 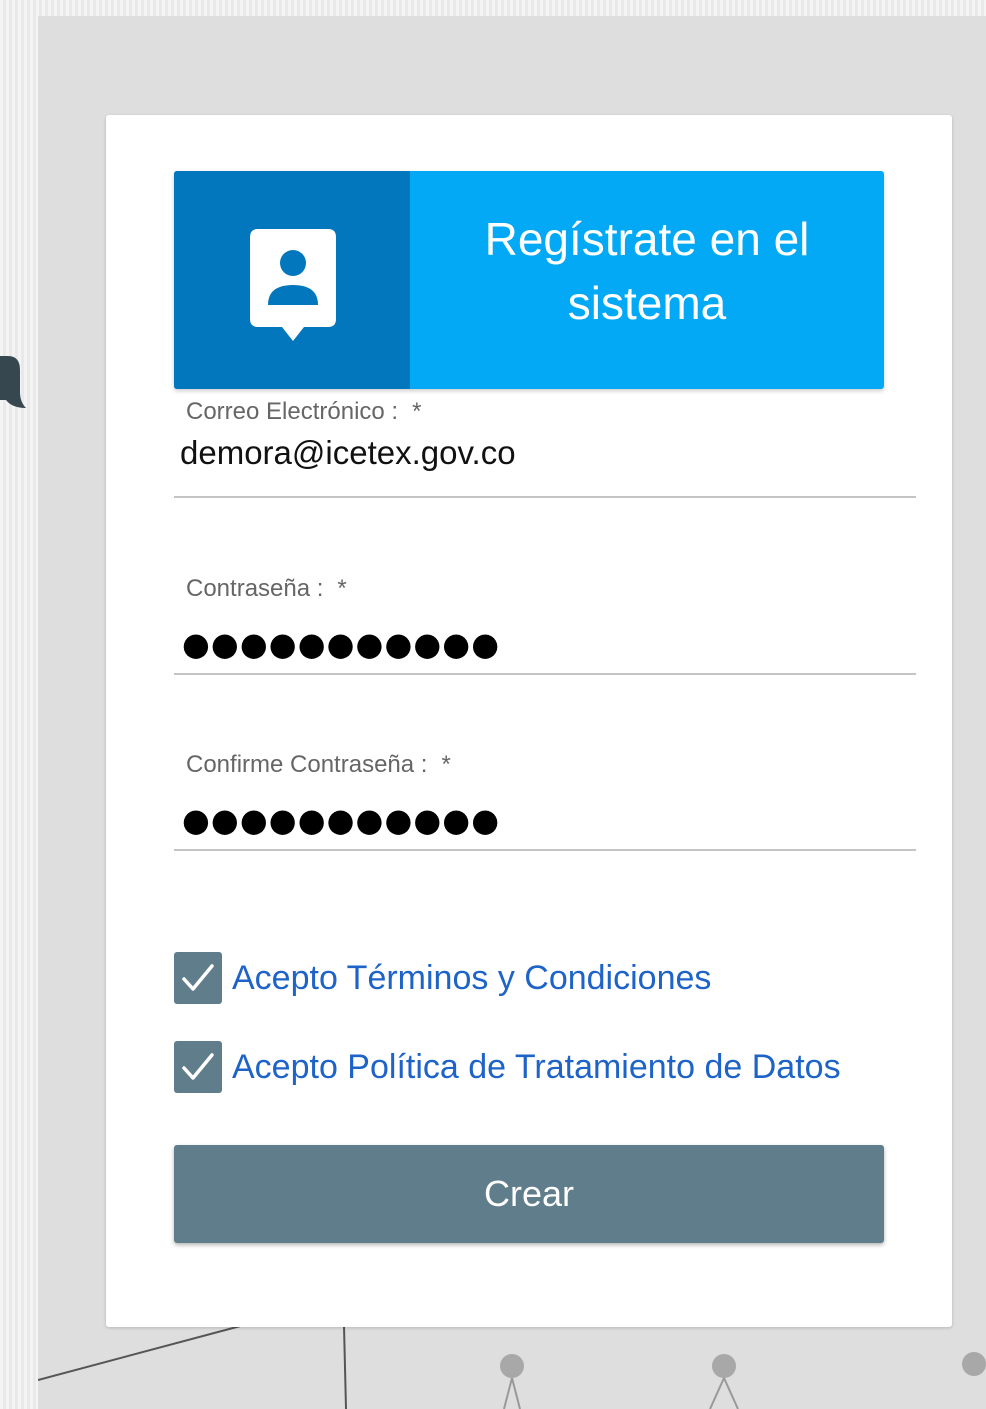 What do you see at coordinates (493, 8) in the screenshot?
I see `background-top-strip` at bounding box center [493, 8].